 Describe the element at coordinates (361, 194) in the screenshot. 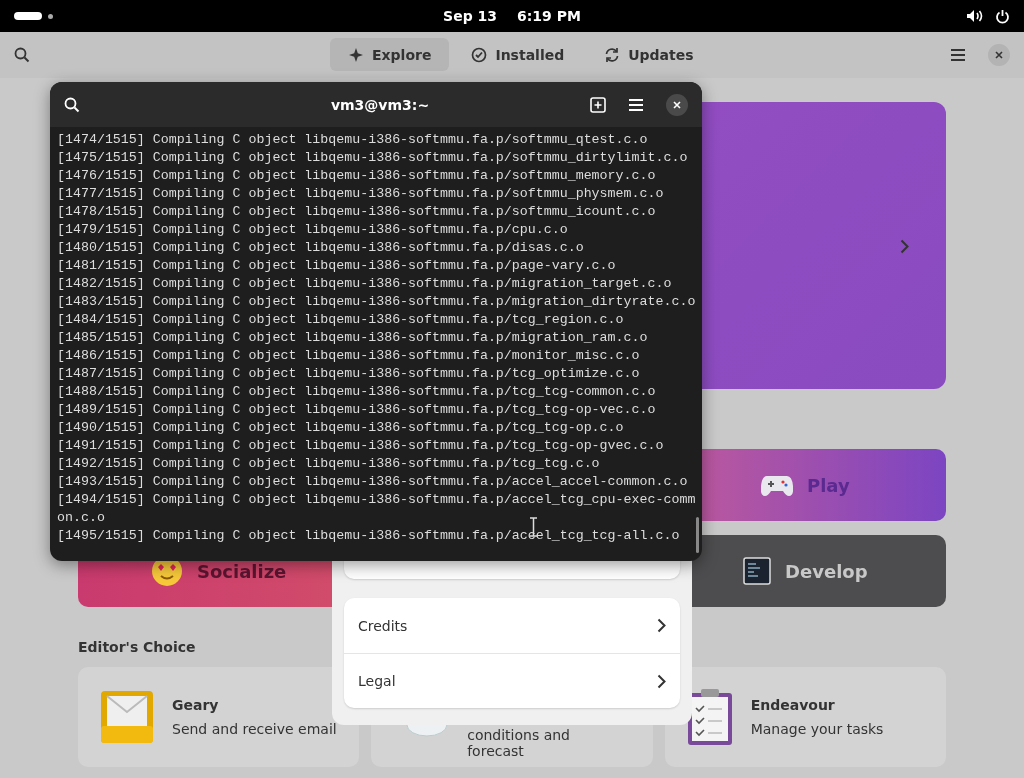

I see `terminal-line: [1477/1515] Compiling C object libqemu-i386-softmmu.fa.p/softmmu_physmem.c.o` at that location.